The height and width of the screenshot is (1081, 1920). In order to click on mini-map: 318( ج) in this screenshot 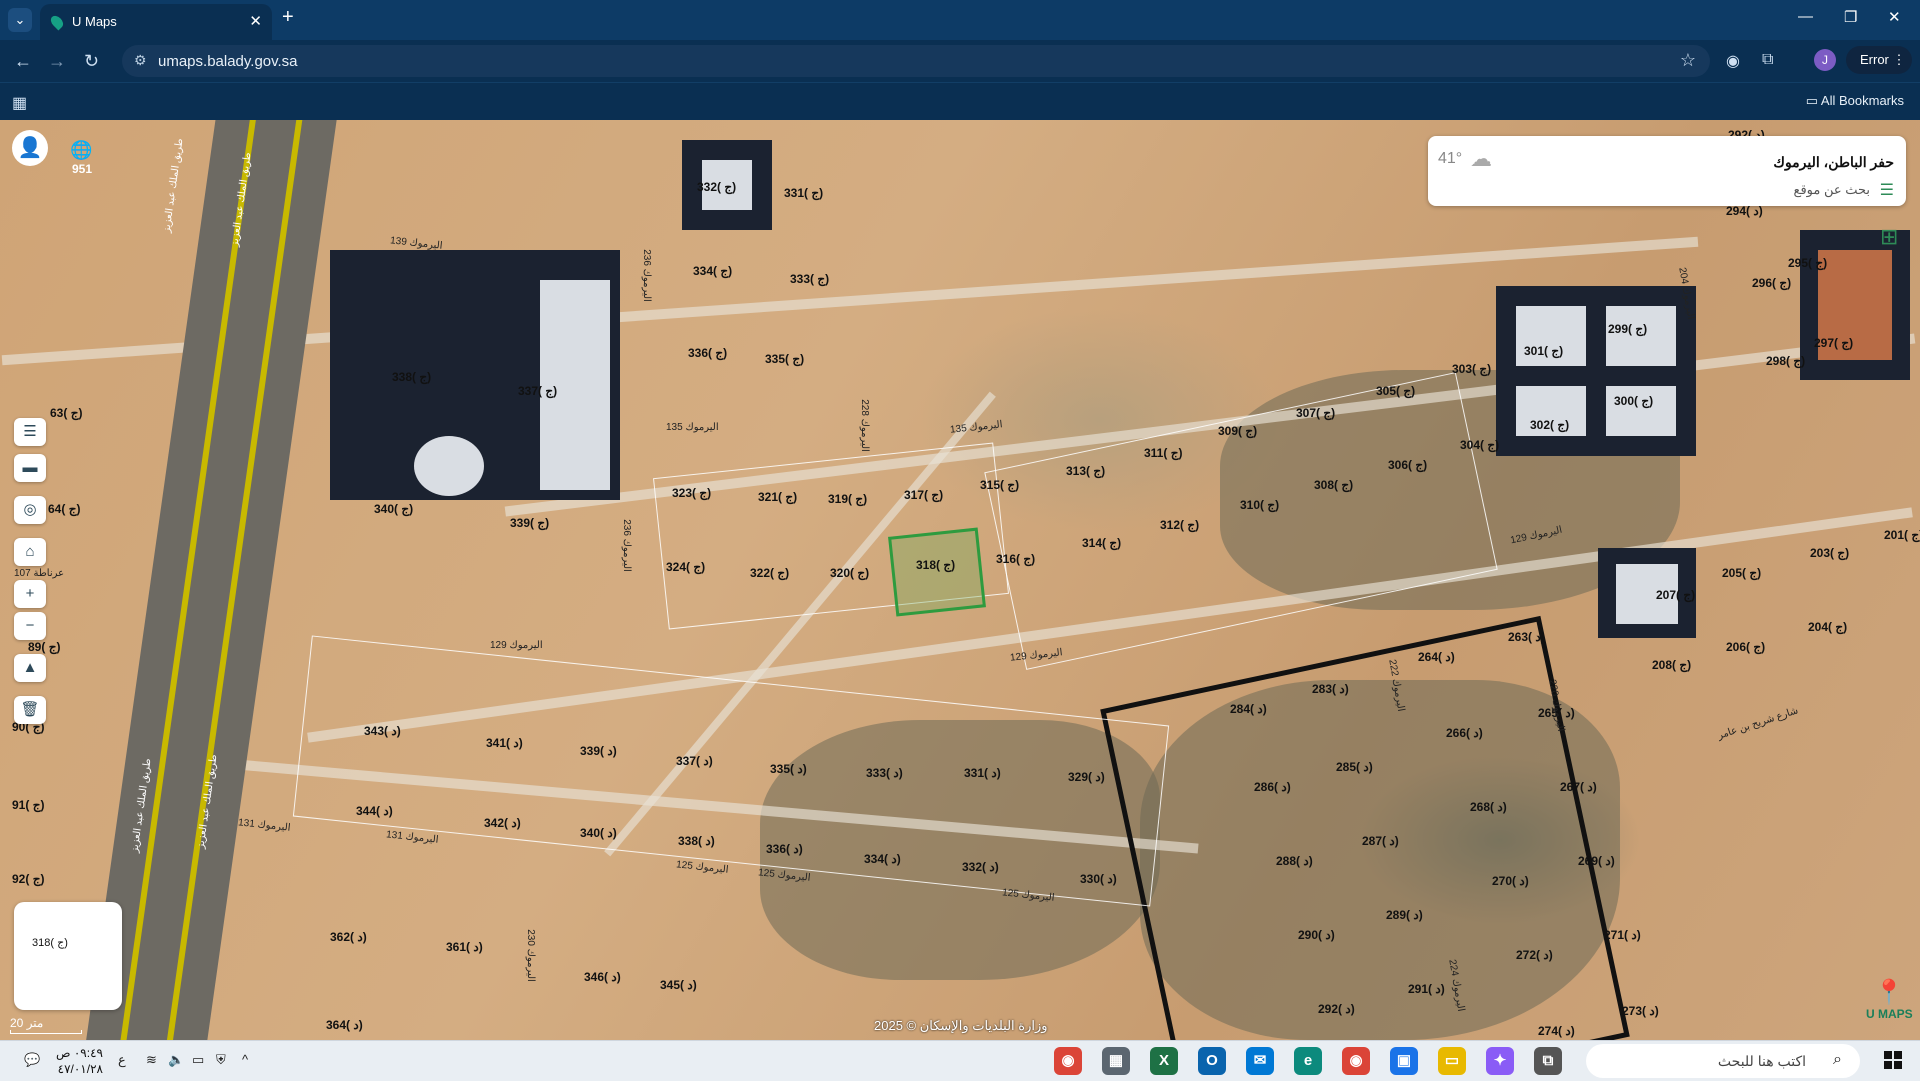, I will do `click(68, 956)`.